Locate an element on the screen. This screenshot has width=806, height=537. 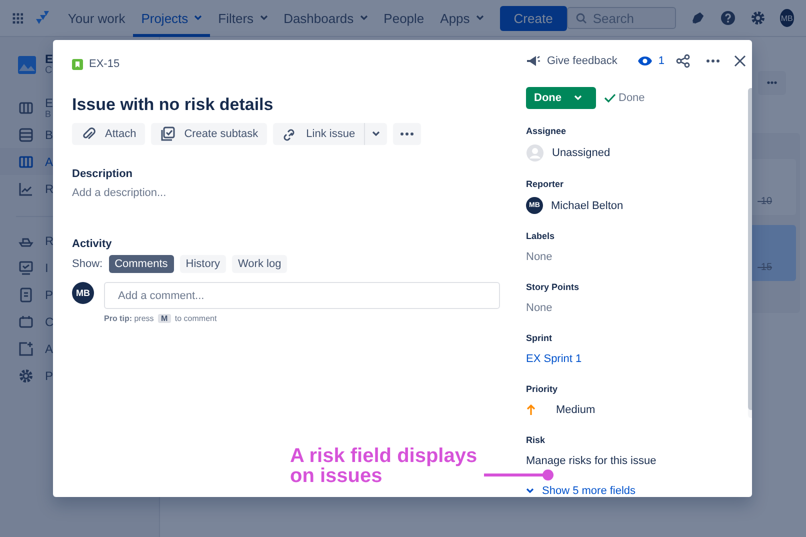
field-label: Assignee is located at coordinates (547, 131).